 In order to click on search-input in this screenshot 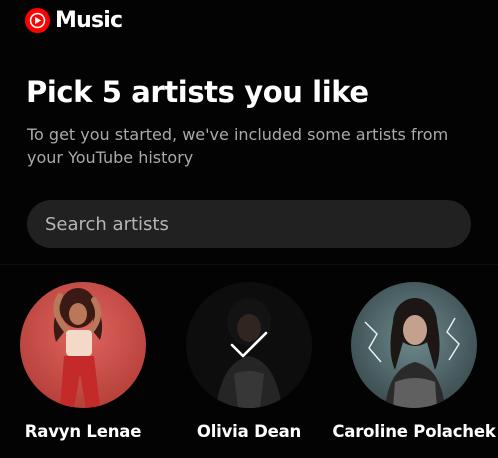, I will do `click(249, 224)`.